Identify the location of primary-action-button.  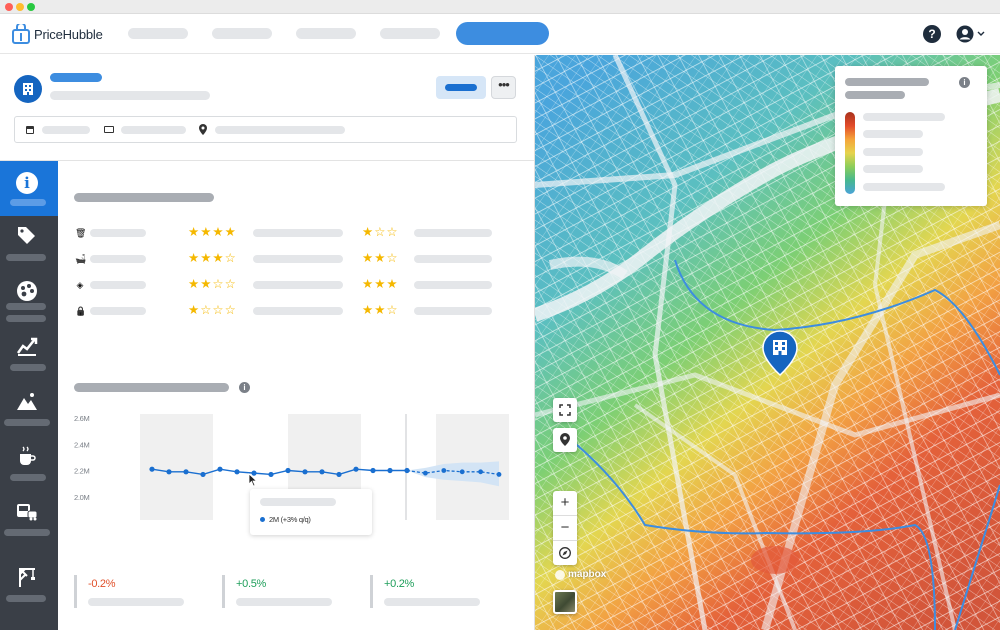
(461, 87).